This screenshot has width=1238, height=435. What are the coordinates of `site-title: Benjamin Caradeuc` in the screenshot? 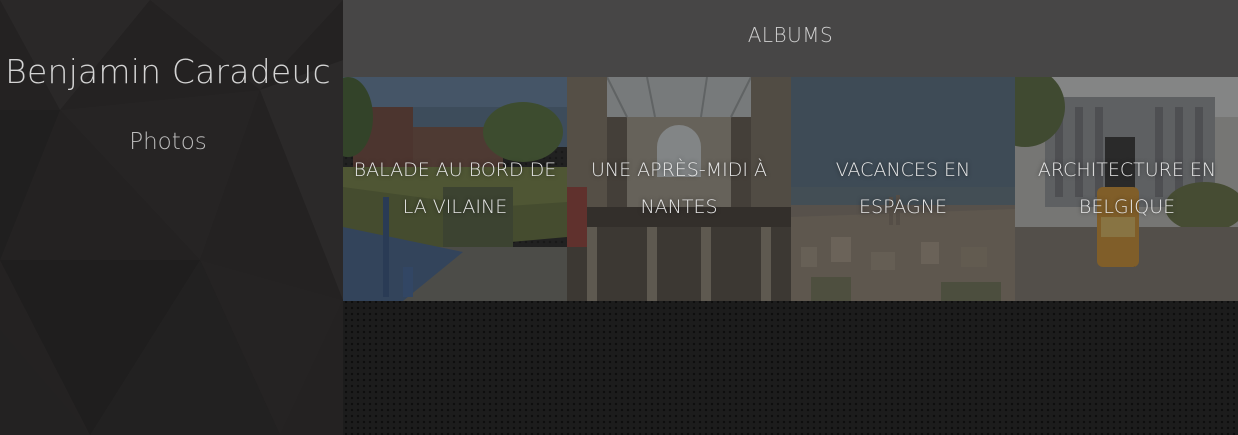 It's located at (168, 71).